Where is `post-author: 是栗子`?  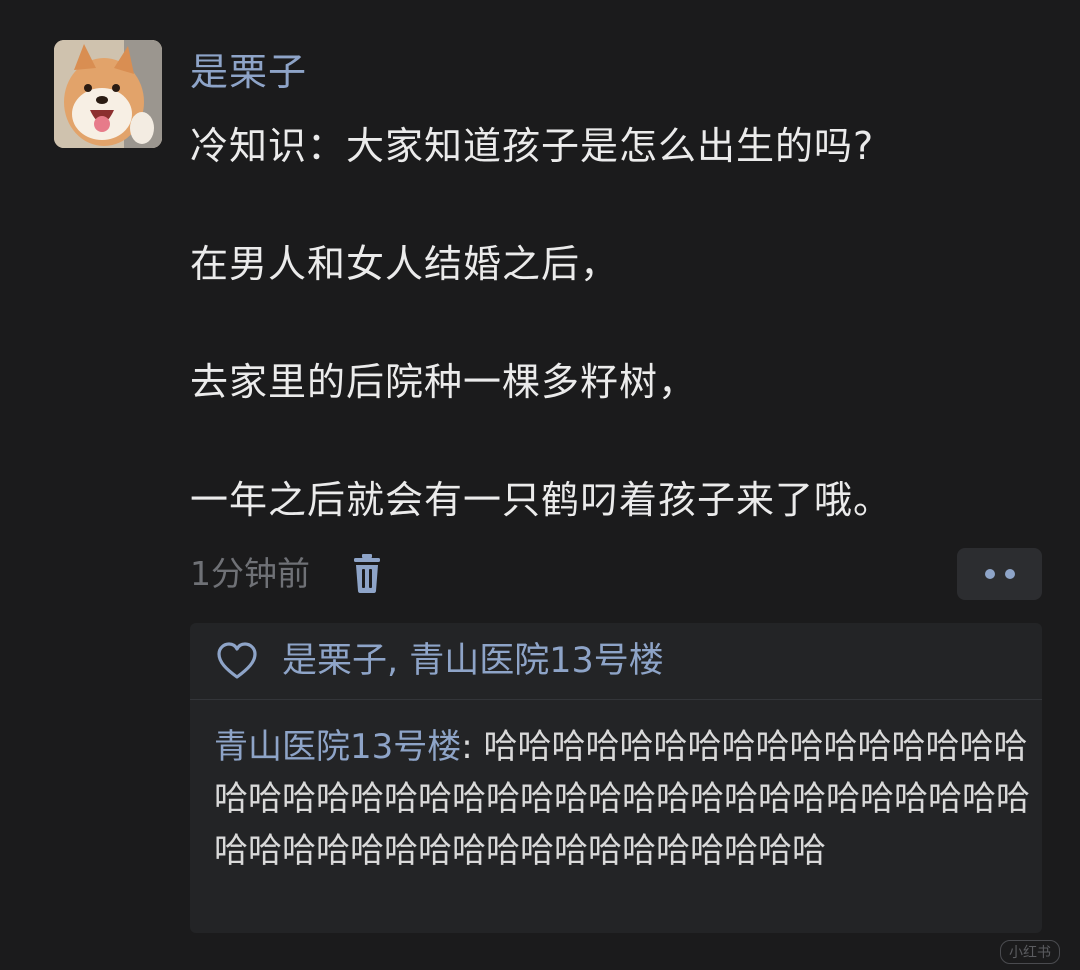 post-author: 是栗子 is located at coordinates (248, 72).